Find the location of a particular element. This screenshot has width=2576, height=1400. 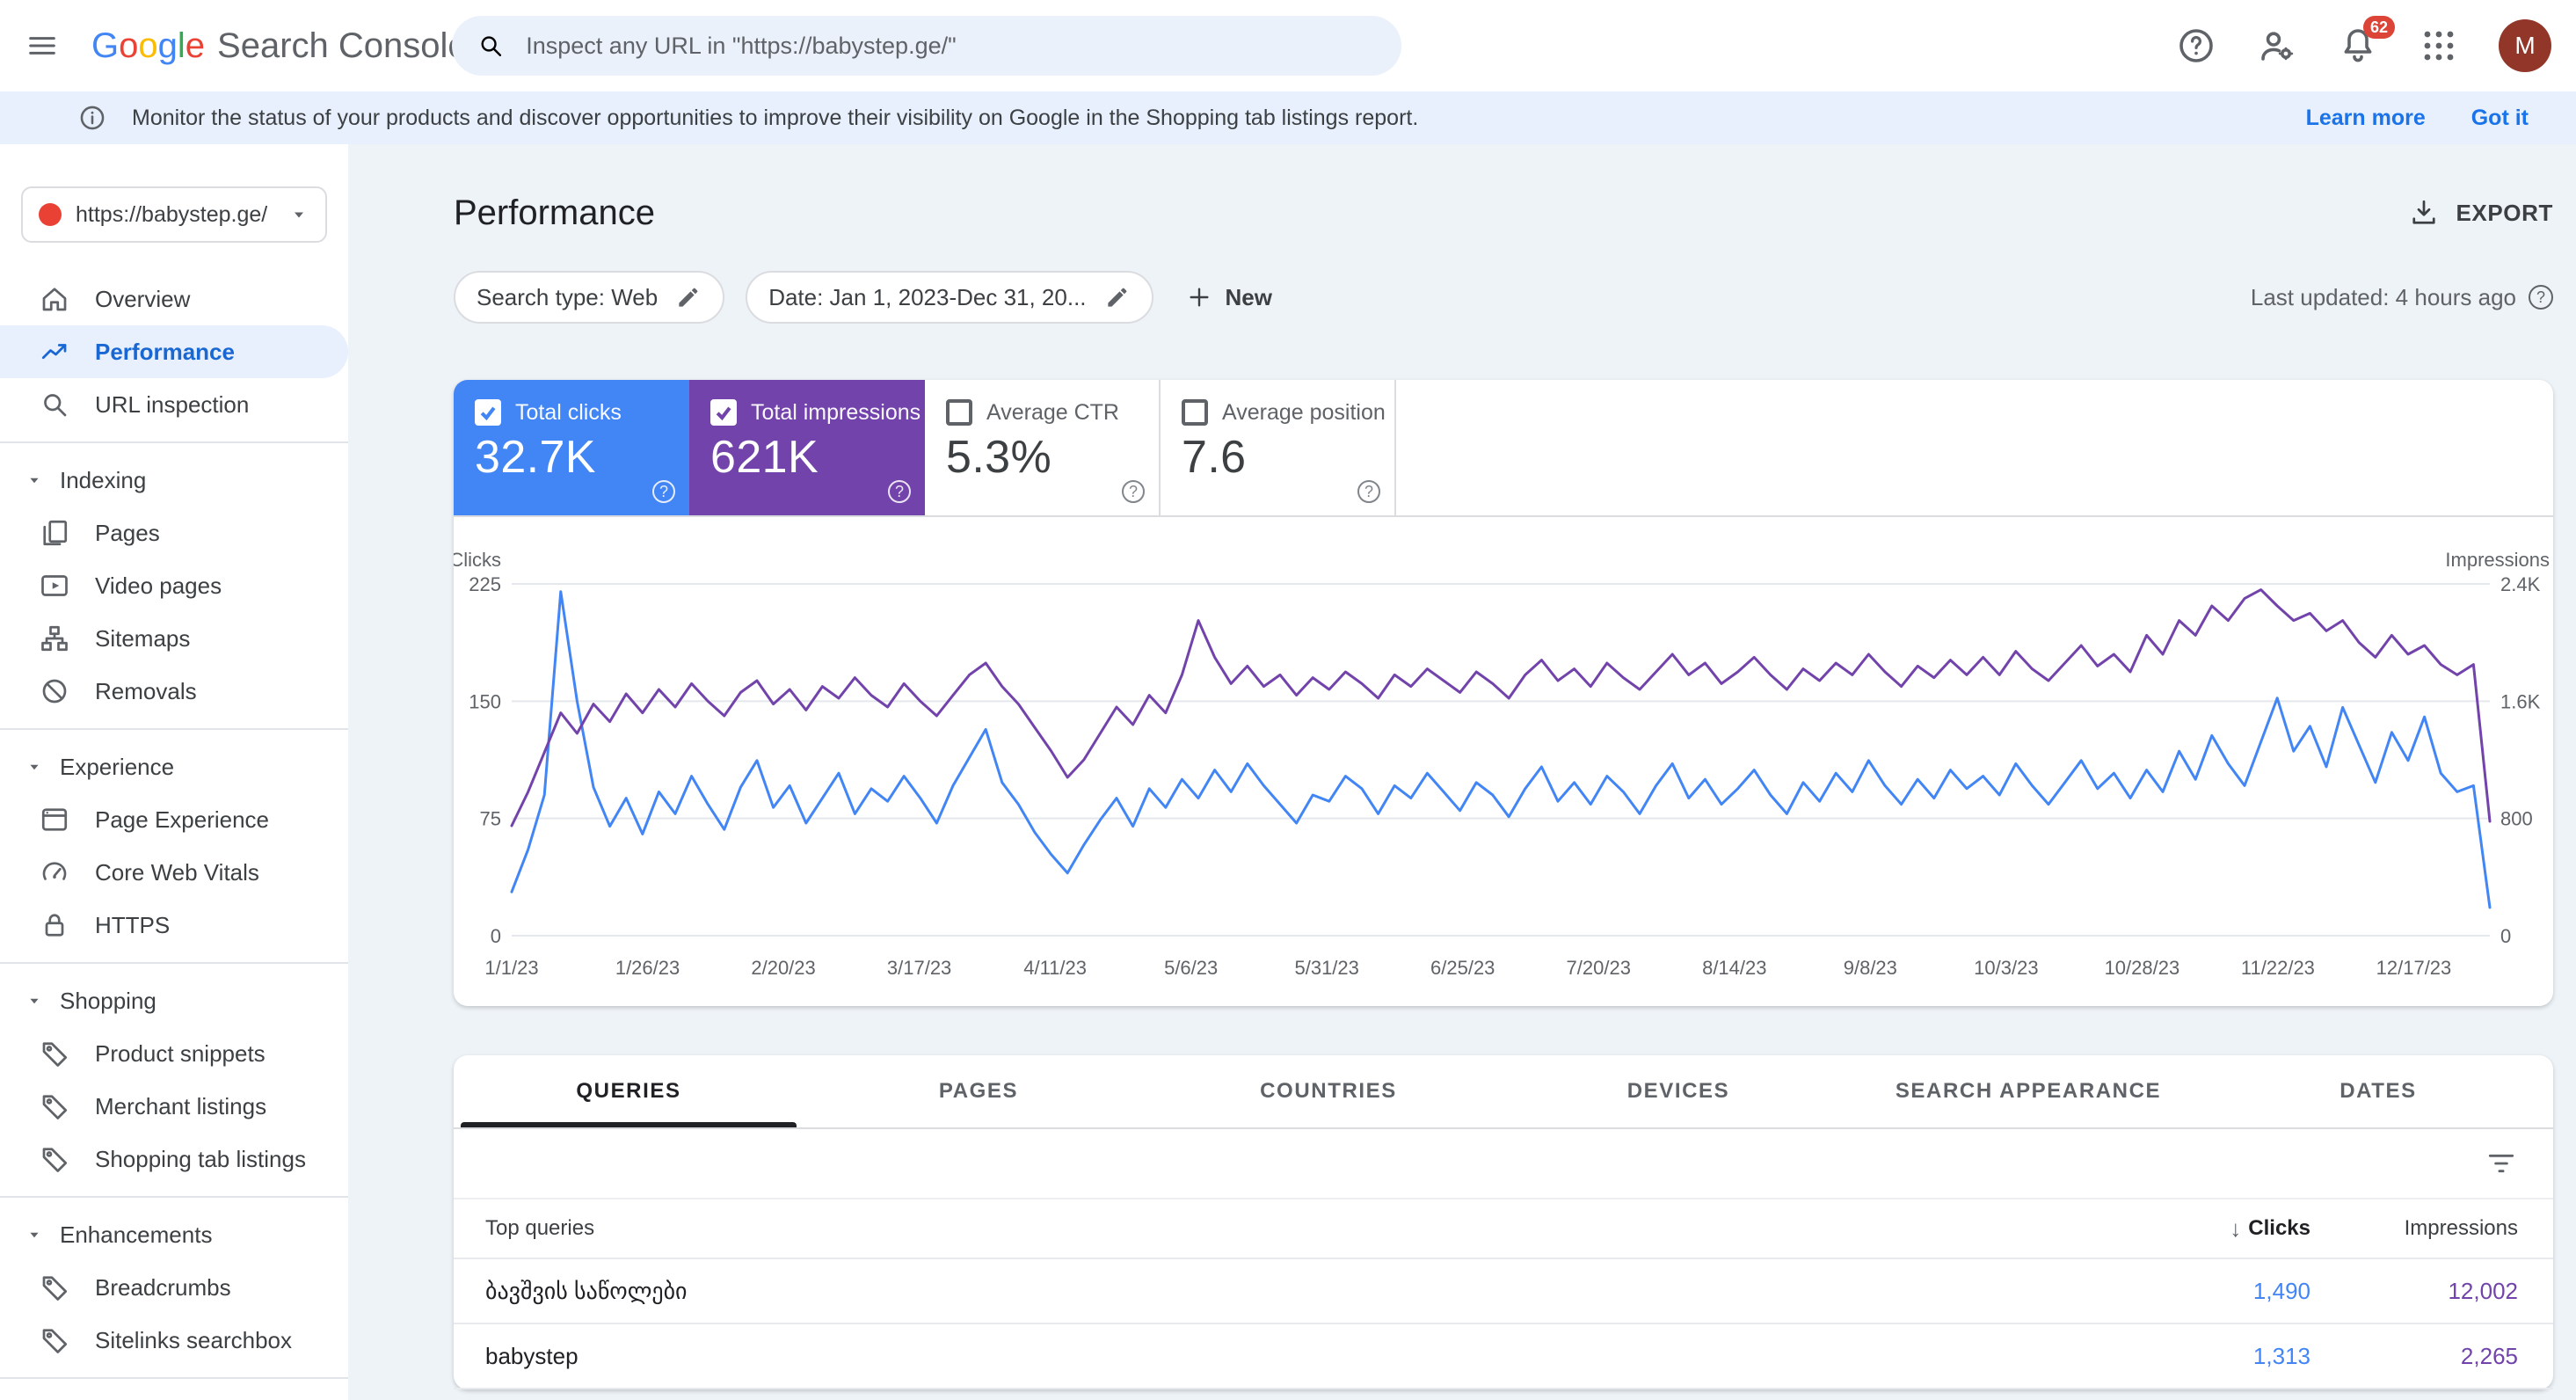

sidebar-item-sitemaps: Sitemaps is located at coordinates (174, 638).